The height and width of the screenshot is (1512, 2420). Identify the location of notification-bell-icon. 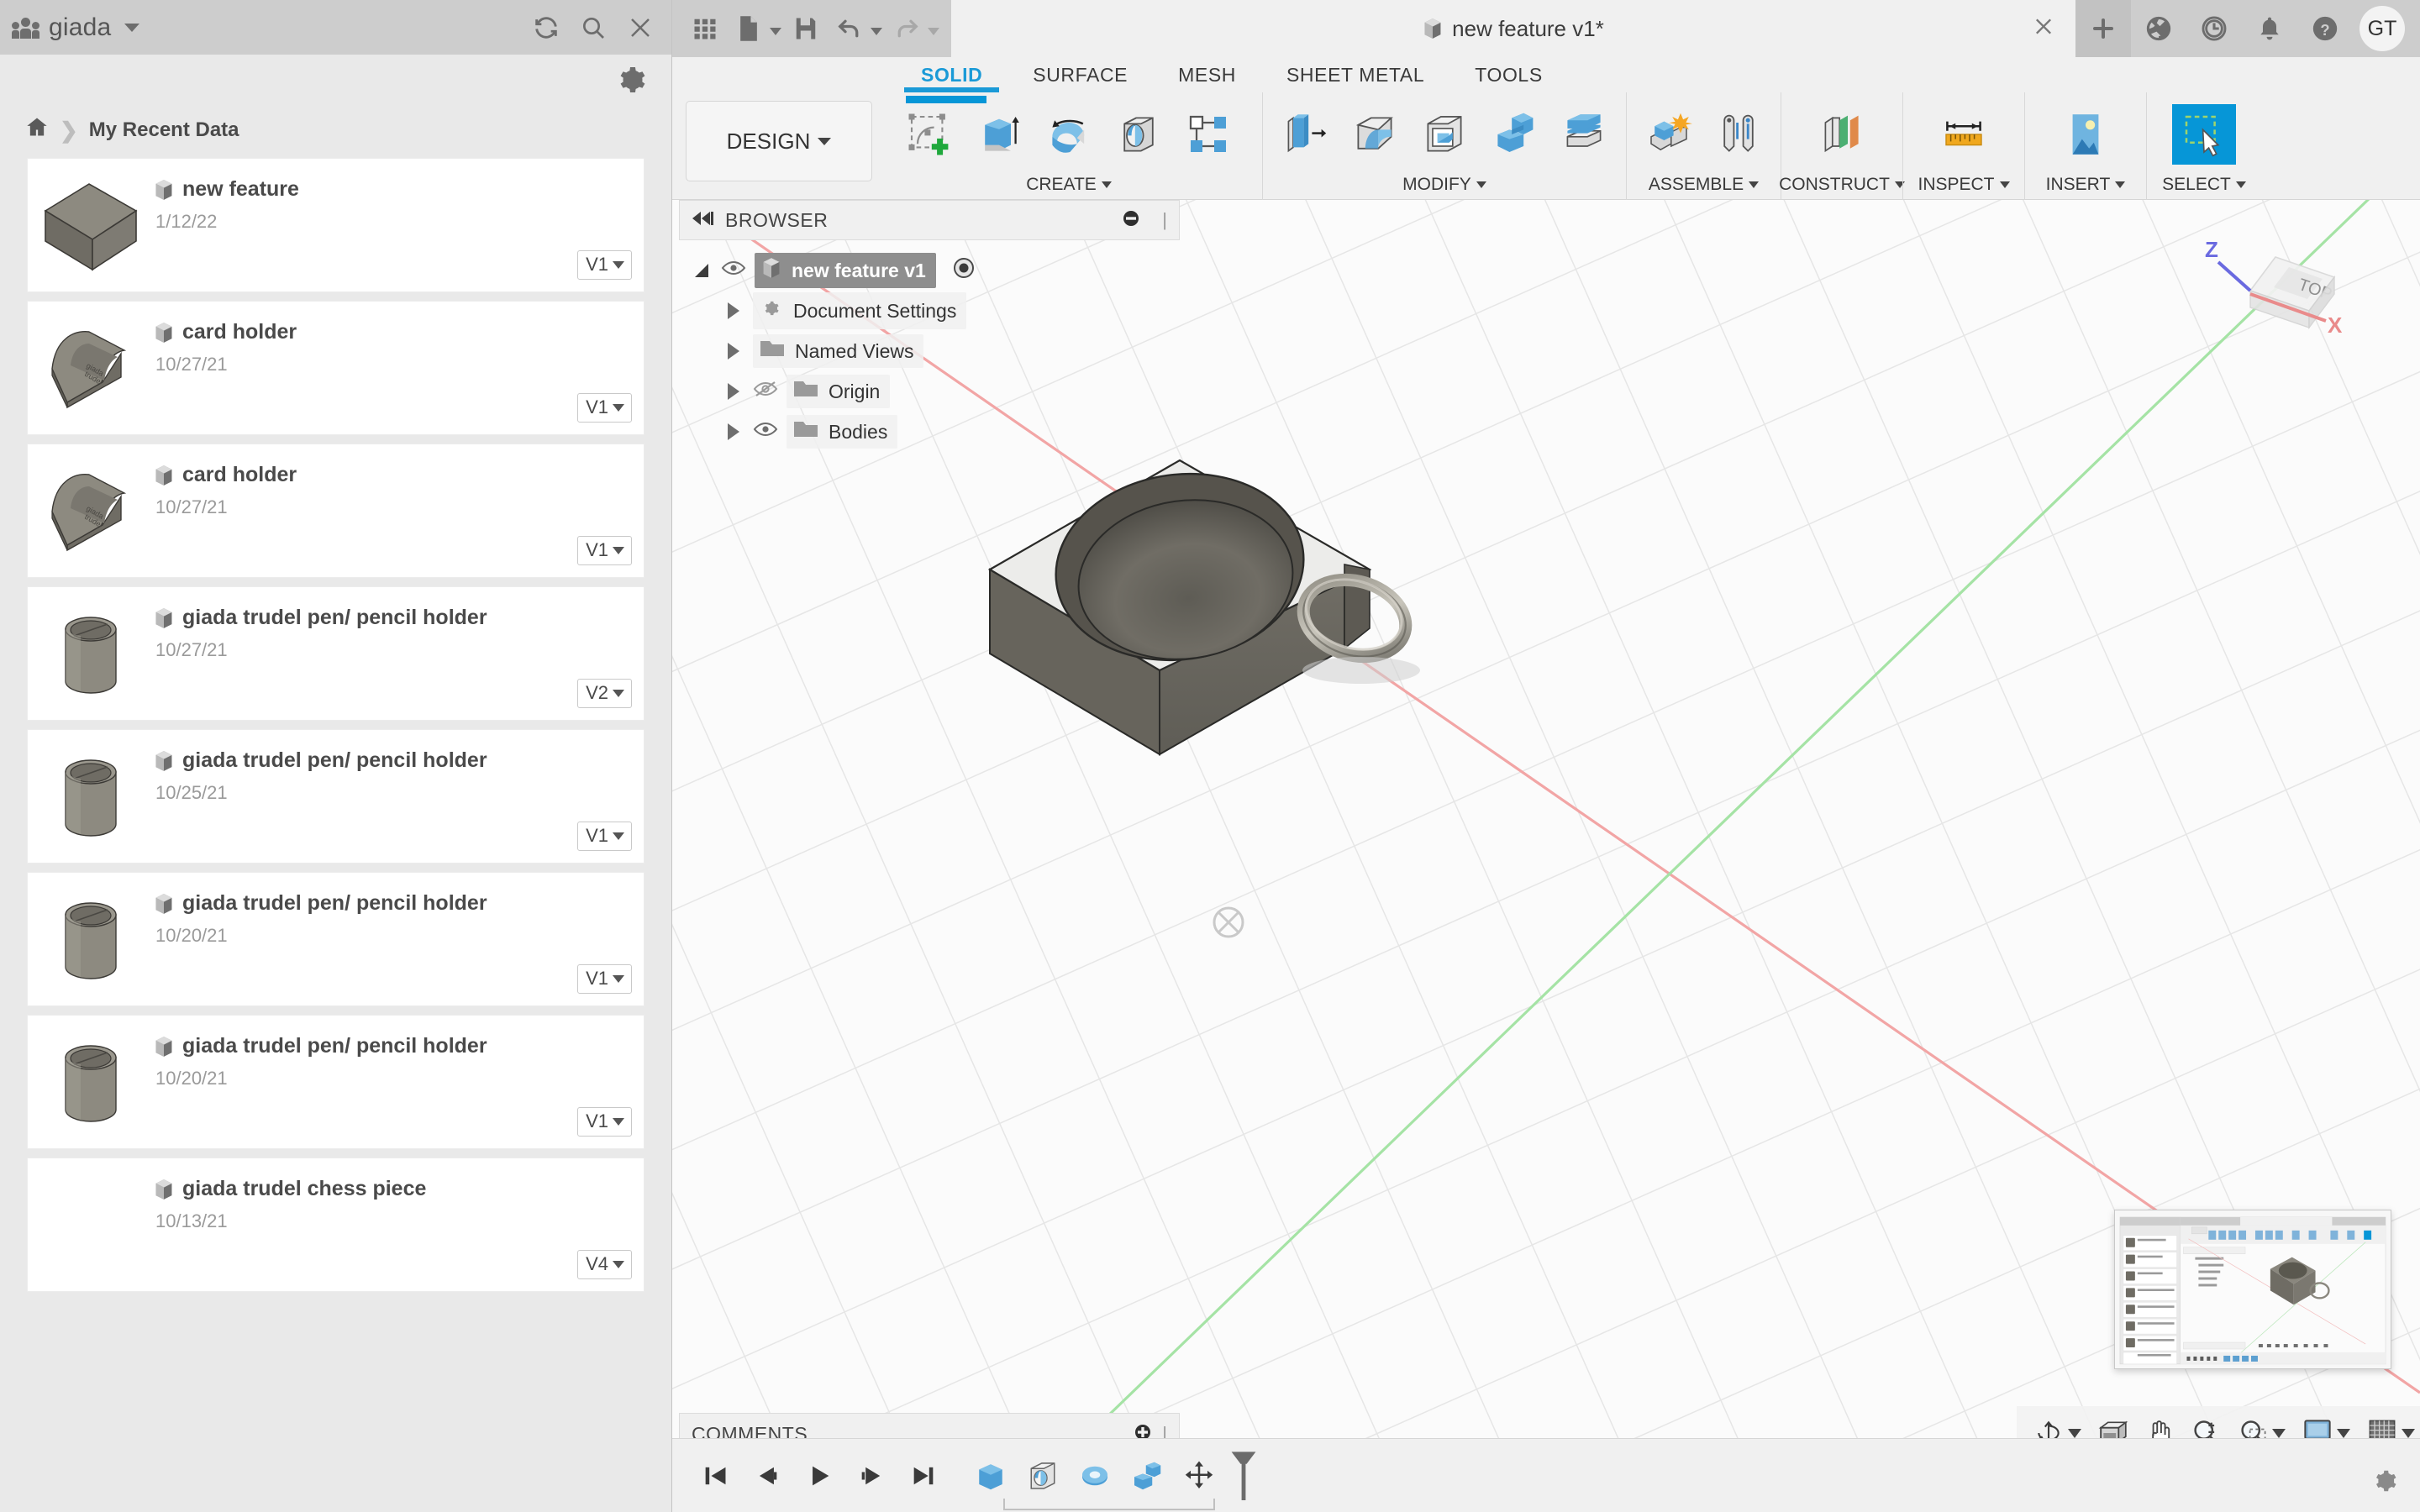
(2269, 28).